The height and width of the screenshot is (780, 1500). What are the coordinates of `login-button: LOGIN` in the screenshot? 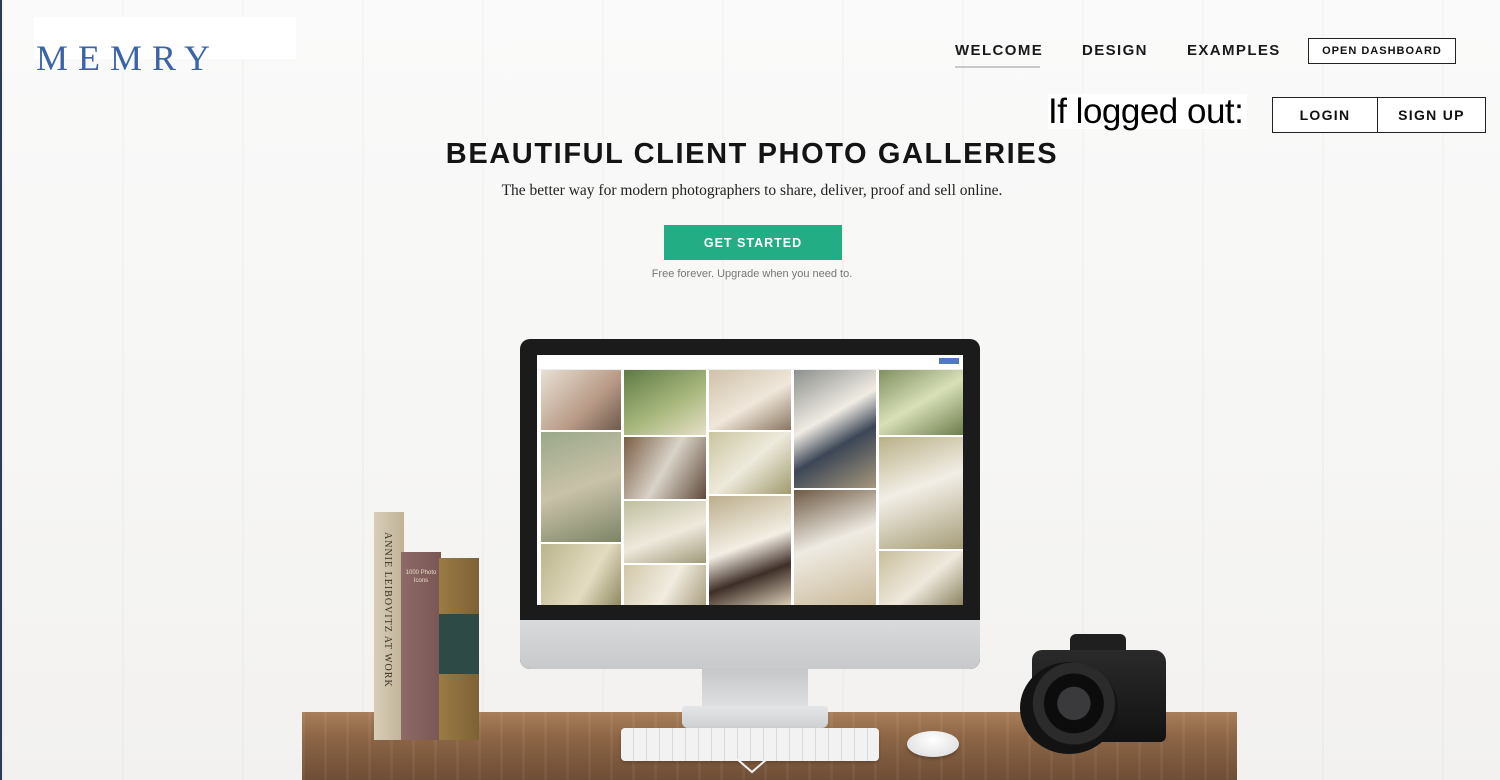 It's located at (1325, 115).